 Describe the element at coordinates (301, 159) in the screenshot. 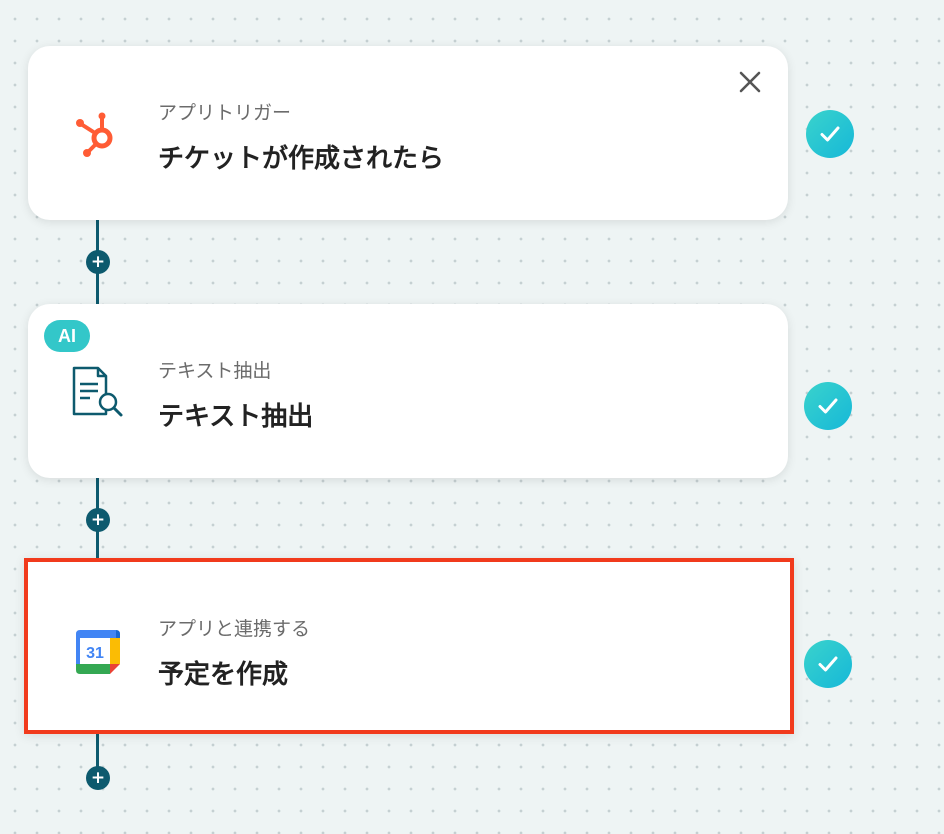

I see `step-title: チケットが作成されたら` at that location.